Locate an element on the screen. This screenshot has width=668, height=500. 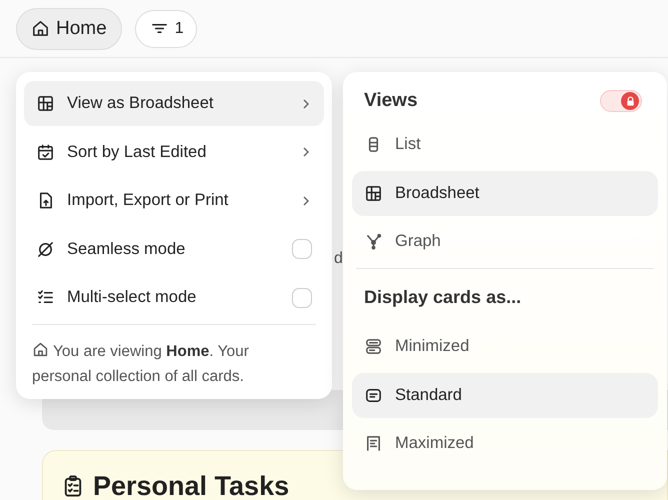
background-text: d is located at coordinates (338, 259).